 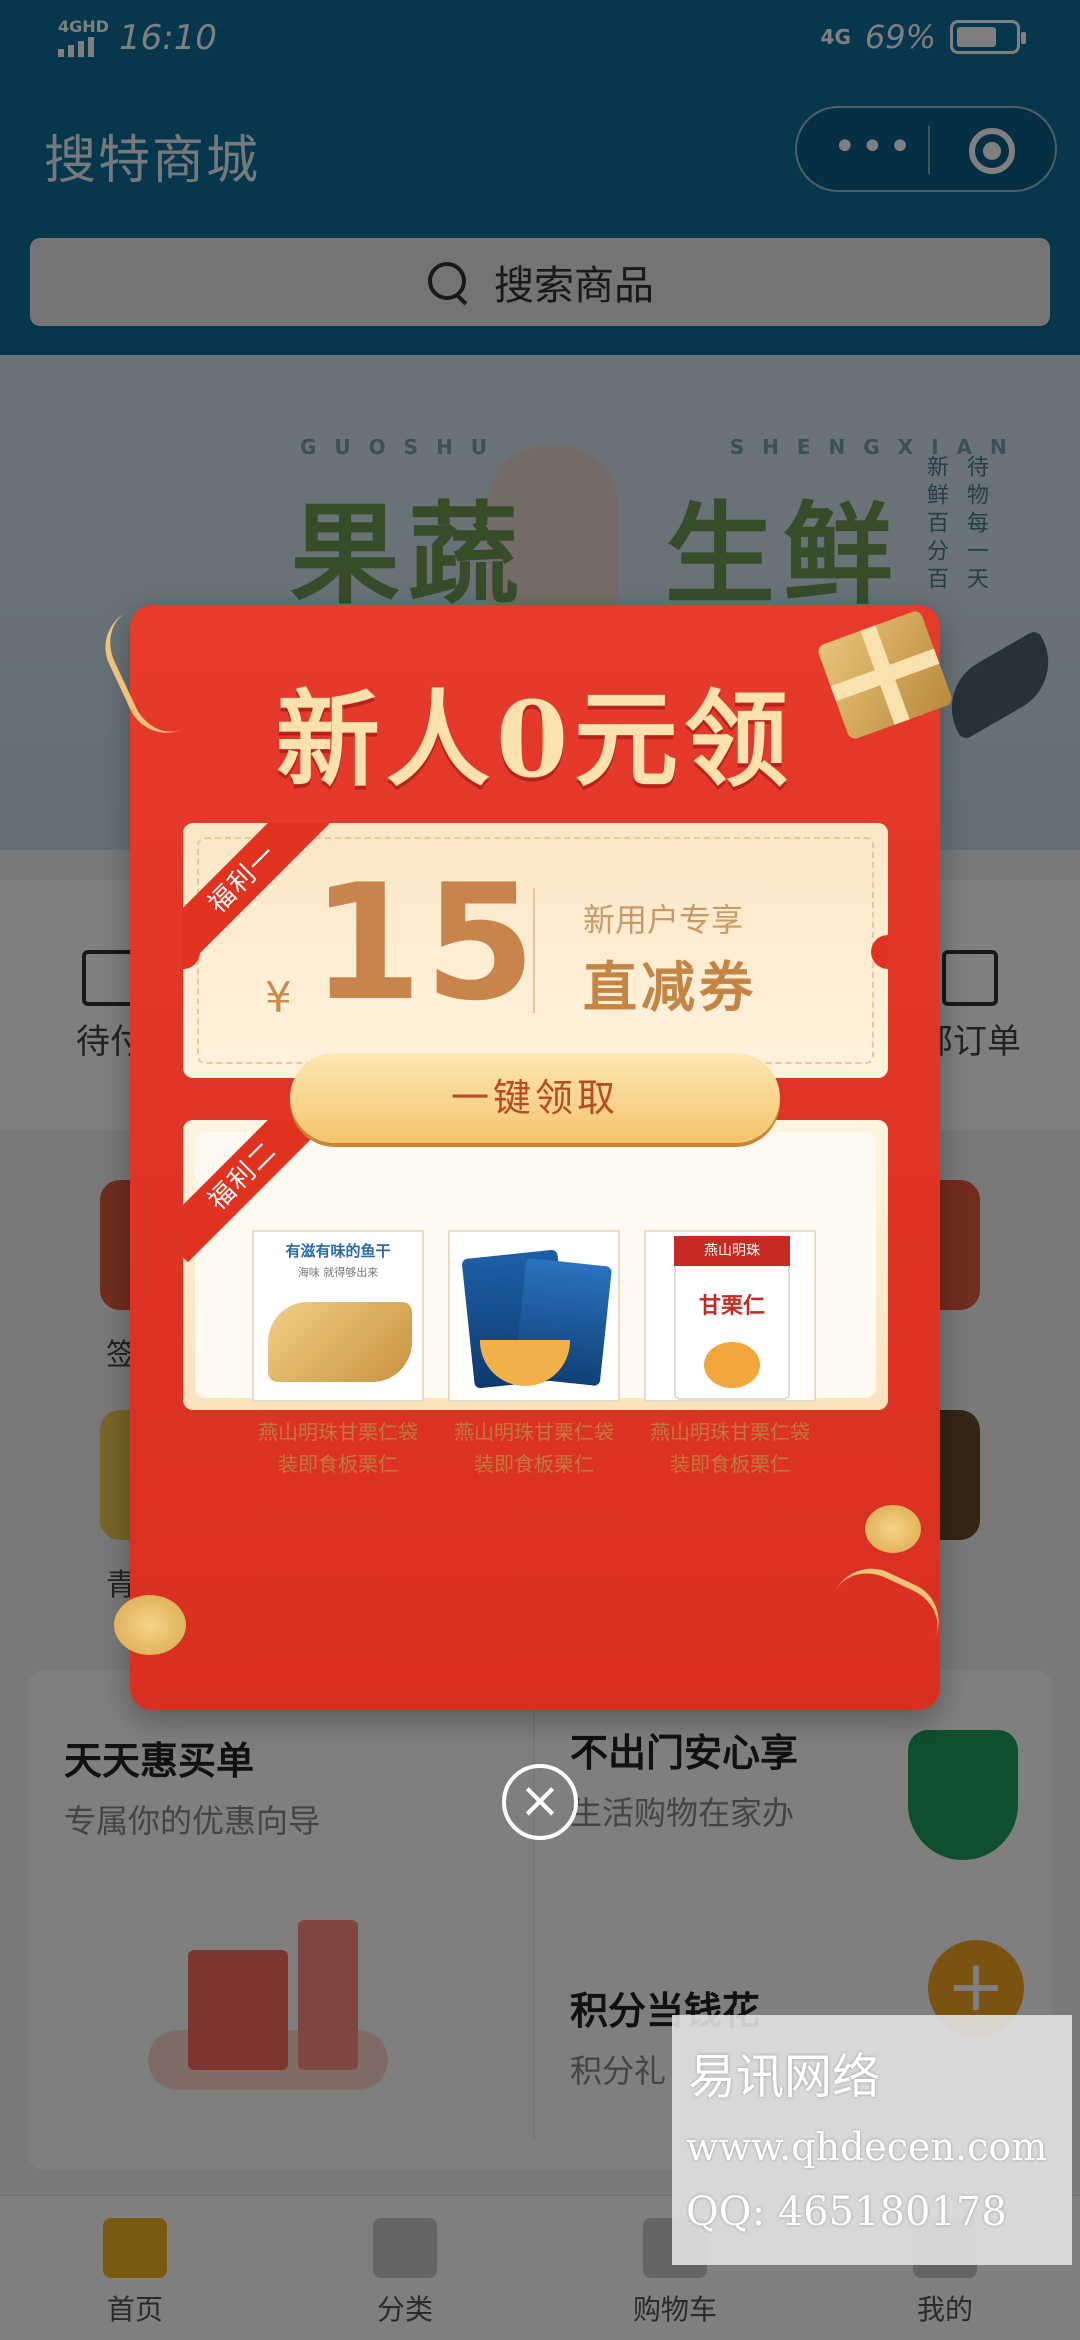 I want to click on watermark: 易讯网络 www.qhdecen.com QQ: 465180178, so click(x=872, y=2140).